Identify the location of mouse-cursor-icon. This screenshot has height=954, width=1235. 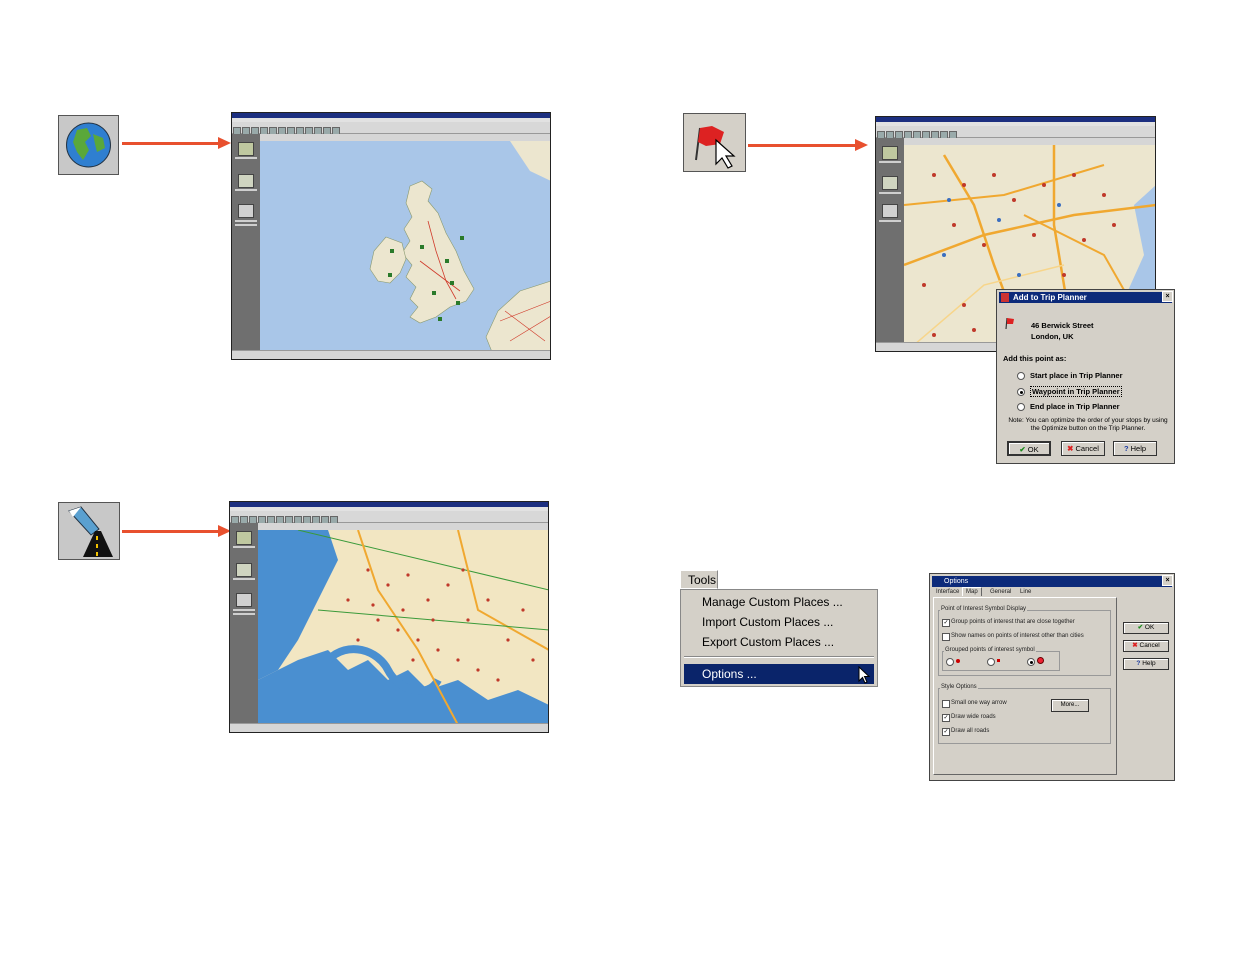
(864, 675).